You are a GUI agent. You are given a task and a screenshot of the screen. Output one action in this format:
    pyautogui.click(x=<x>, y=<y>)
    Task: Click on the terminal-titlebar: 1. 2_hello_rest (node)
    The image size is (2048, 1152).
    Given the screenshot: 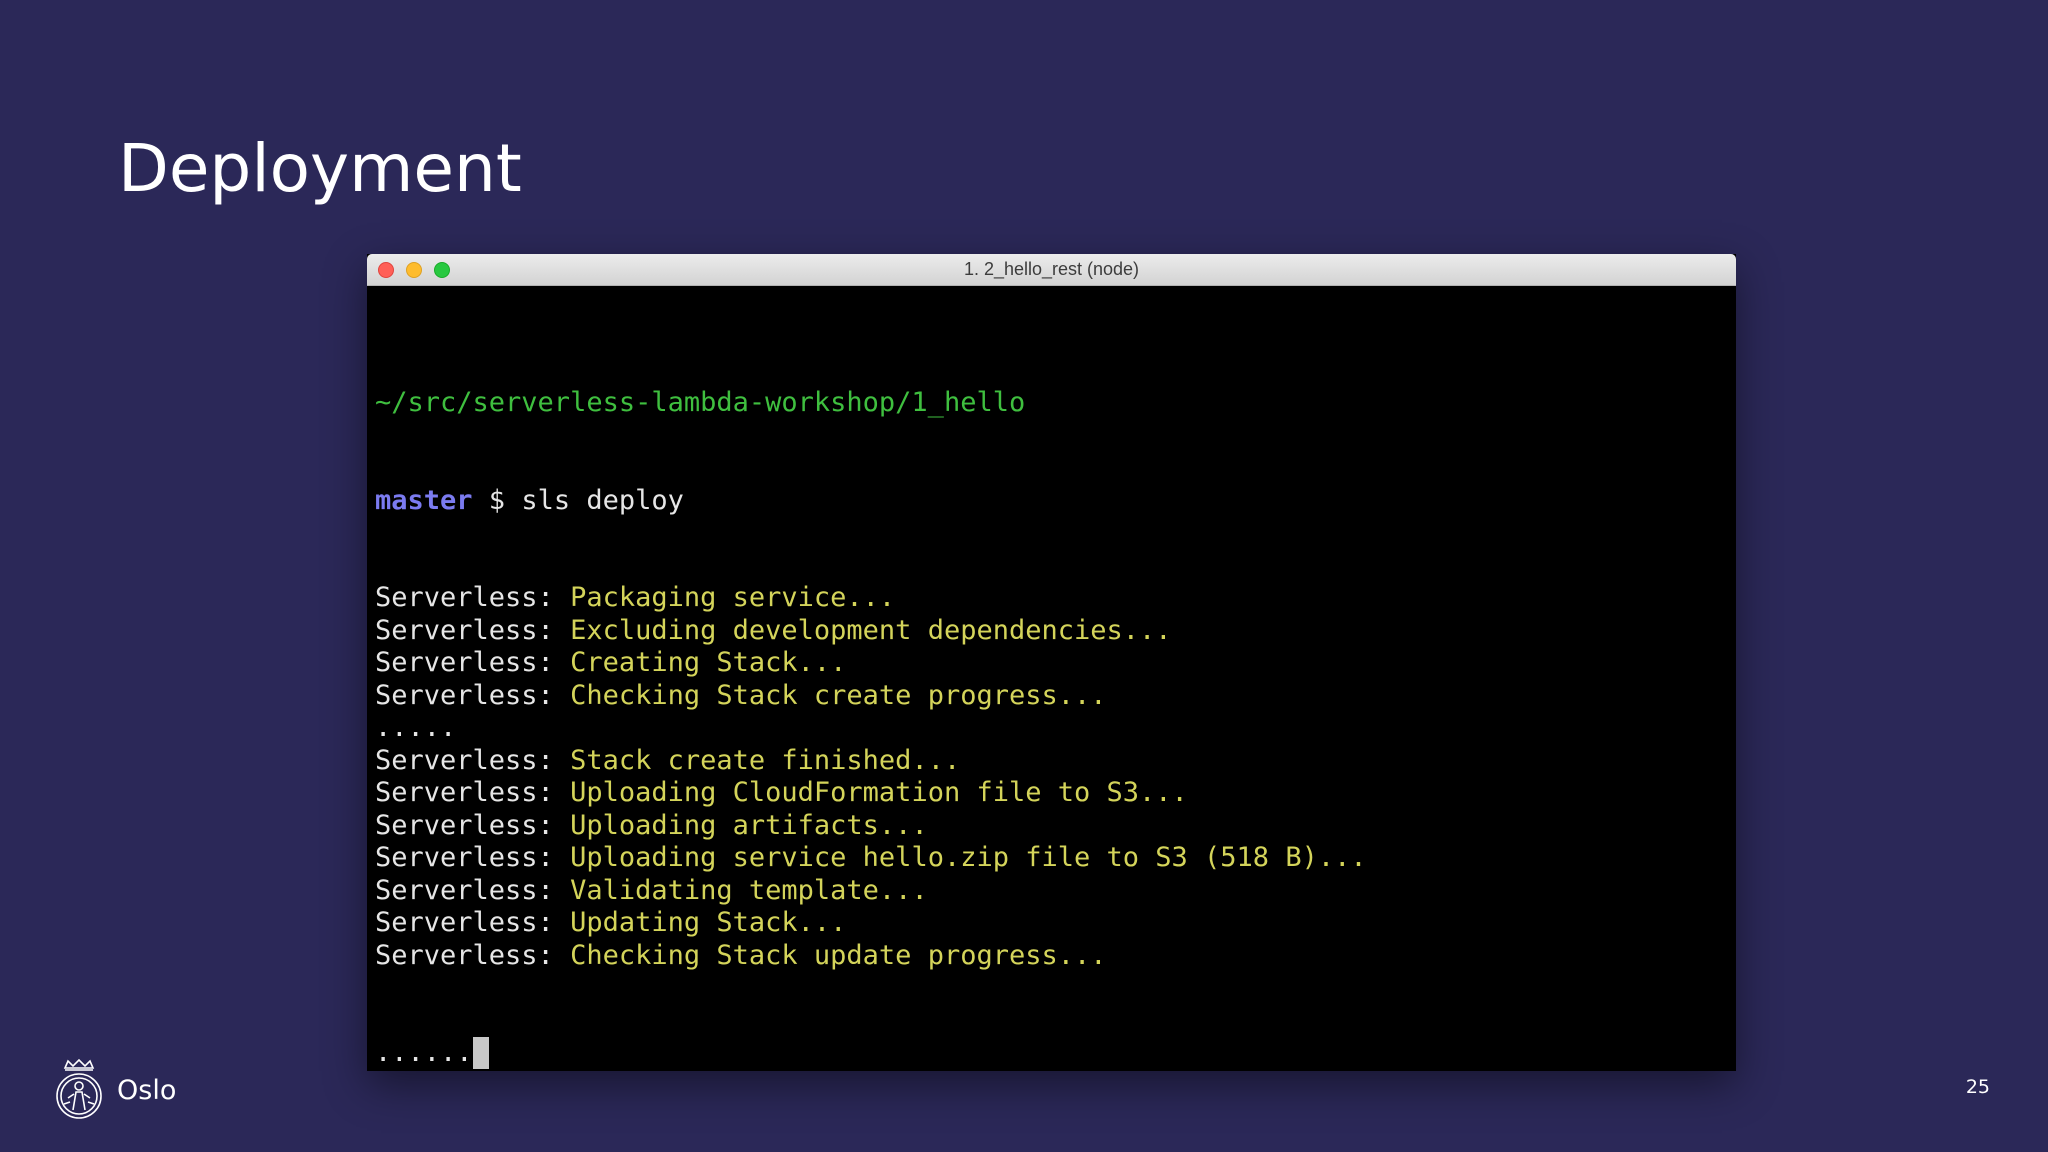 What is the action you would take?
    pyautogui.click(x=1051, y=270)
    